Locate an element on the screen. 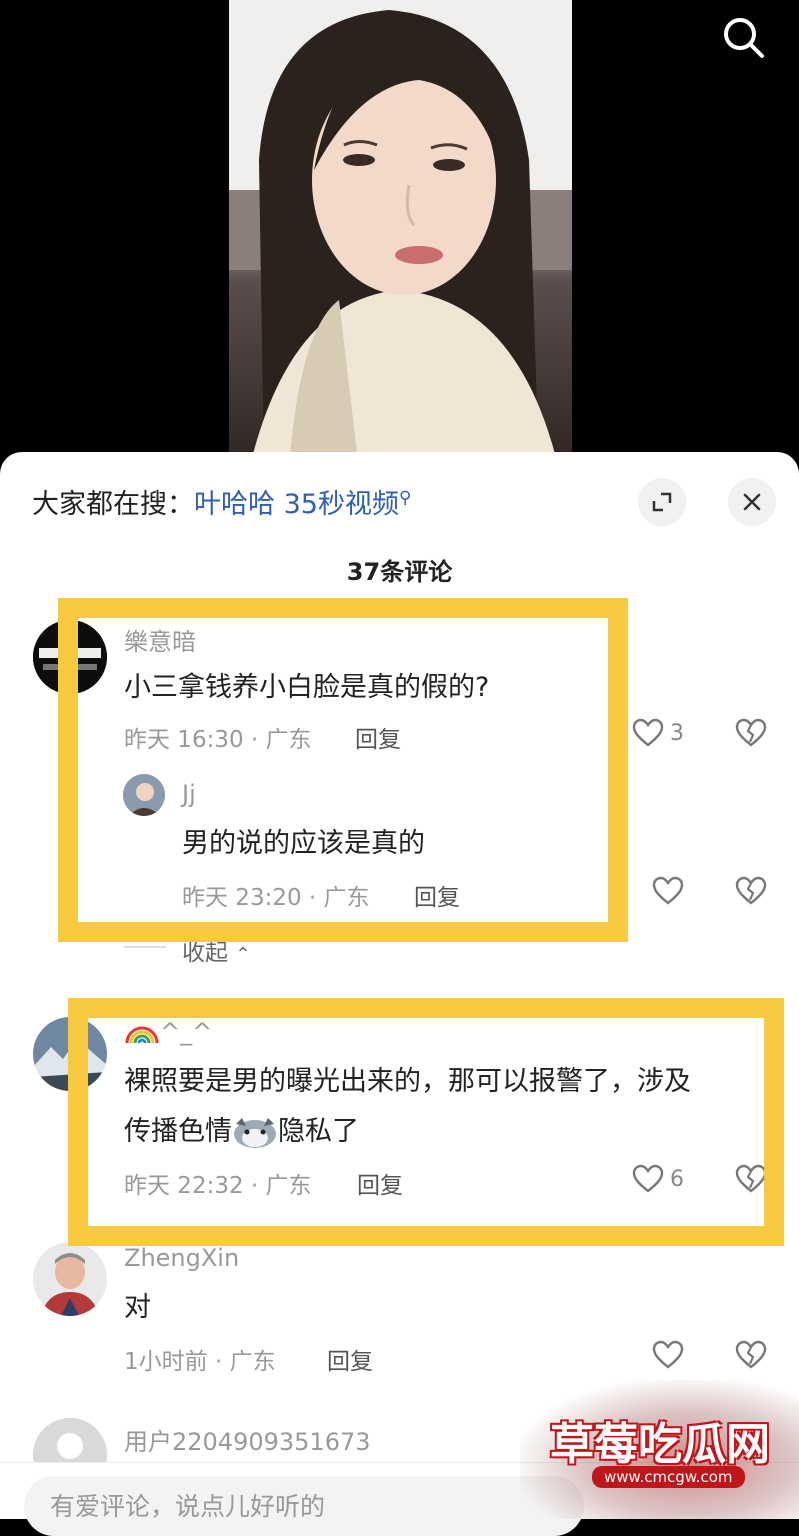 This screenshot has width=799, height=1536. close-icon is located at coordinates (752, 502).